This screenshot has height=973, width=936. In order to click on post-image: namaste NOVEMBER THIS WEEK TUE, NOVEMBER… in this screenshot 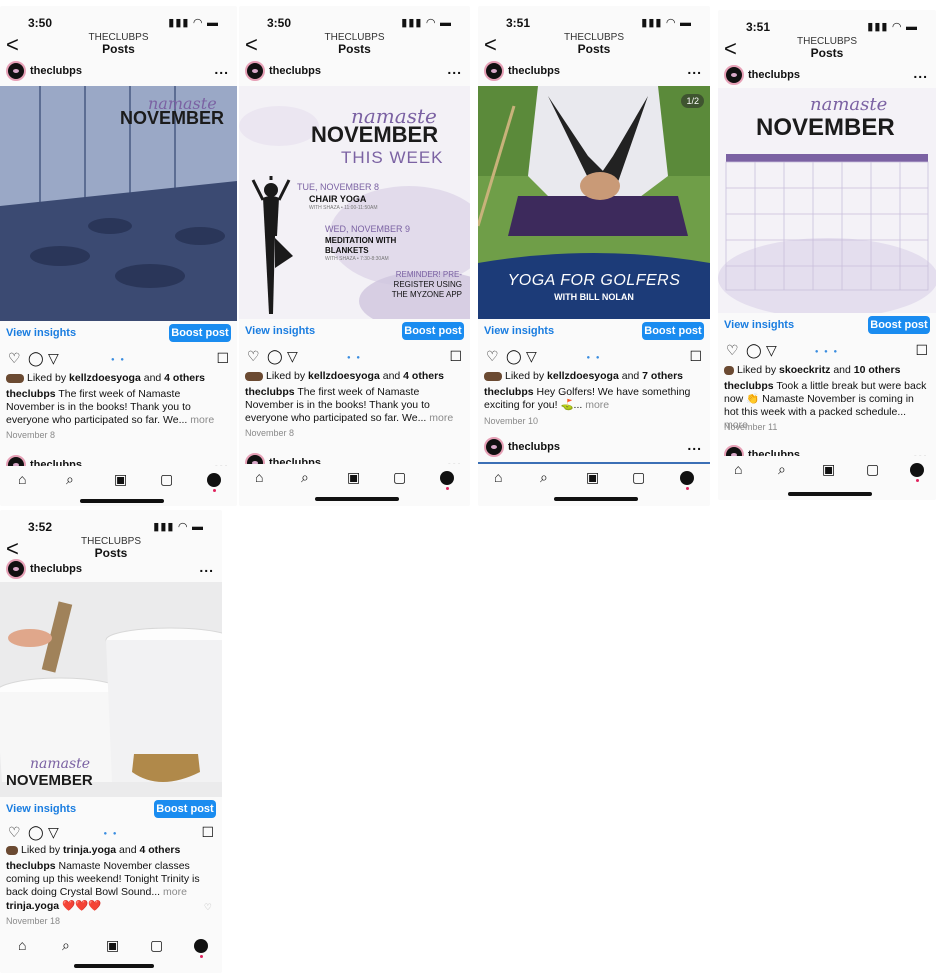, I will do `click(354, 202)`.